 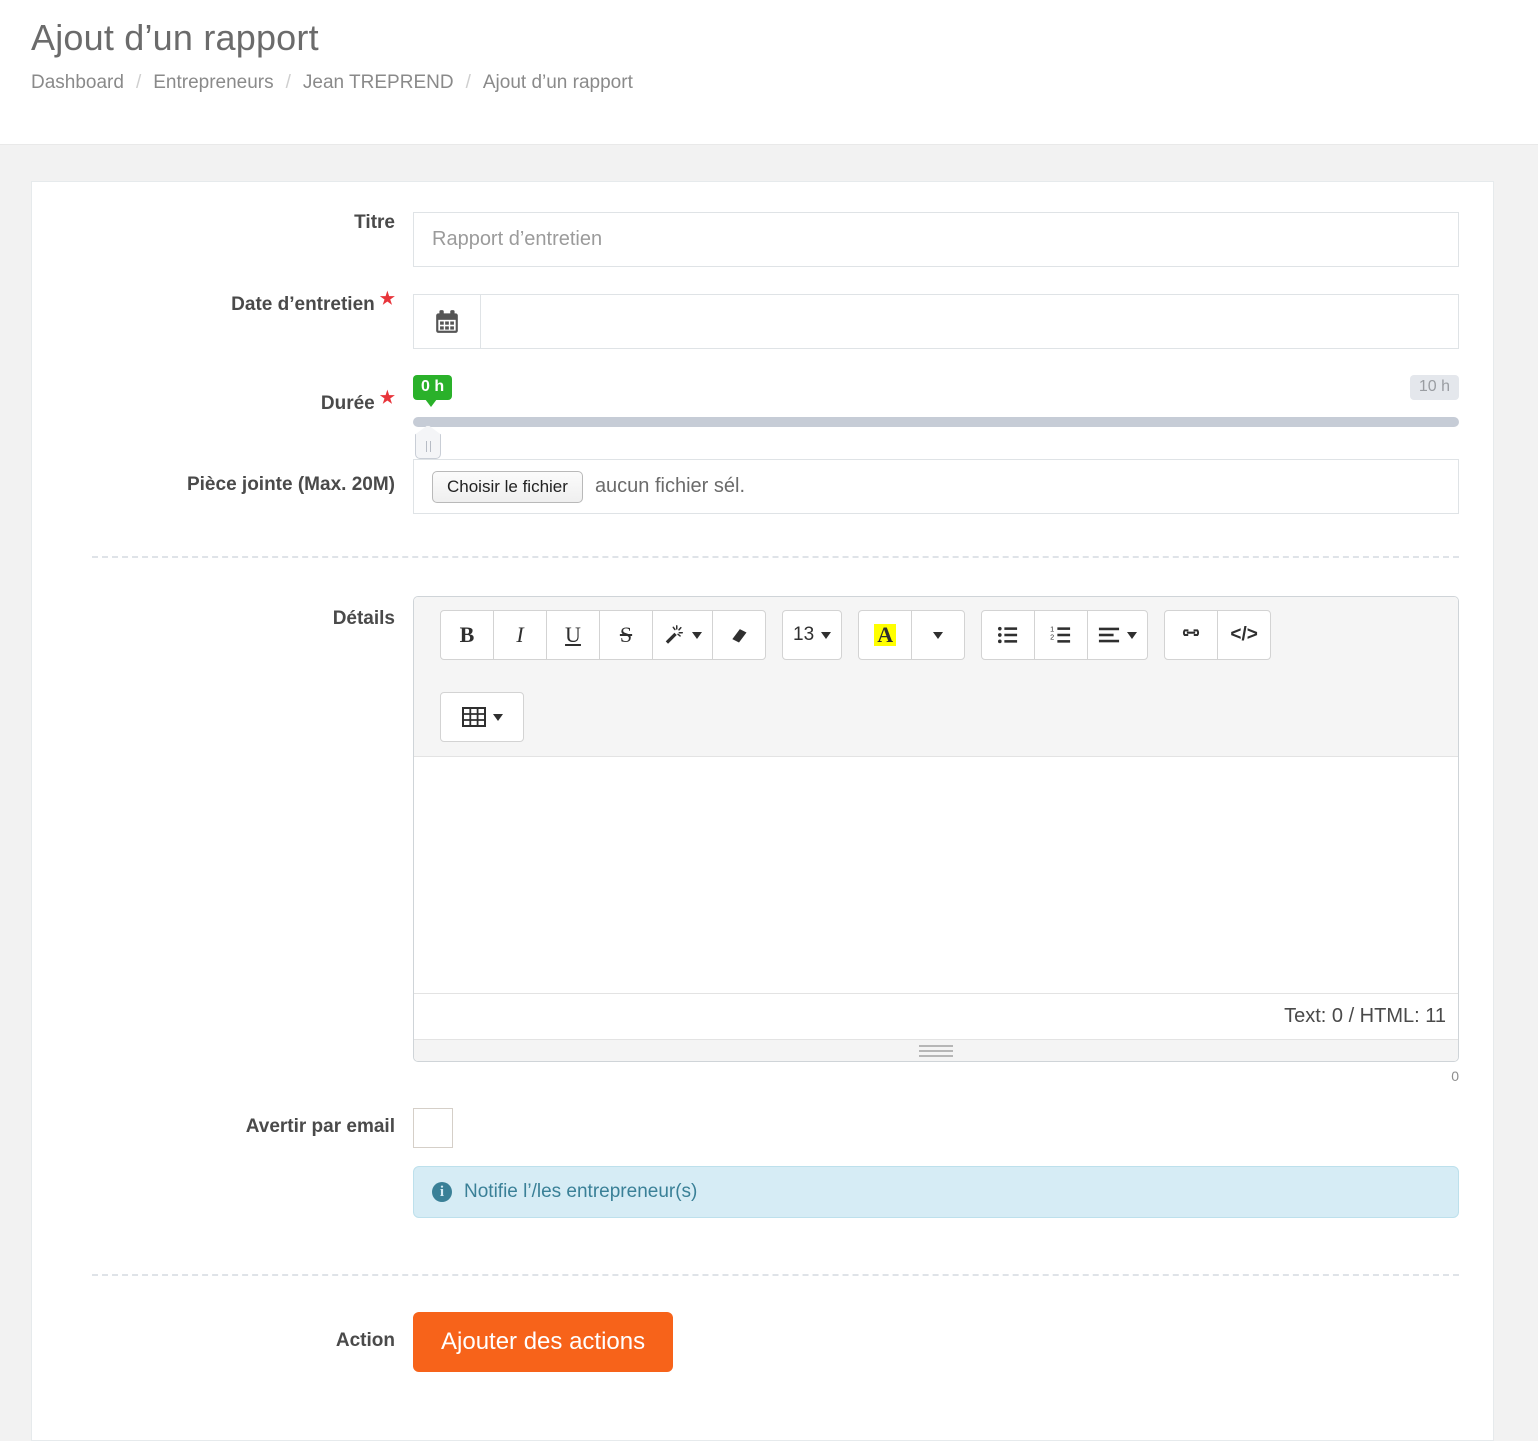 I want to click on field-row-duree: Durée ★ 0 h 10 h, so click(x=762, y=404).